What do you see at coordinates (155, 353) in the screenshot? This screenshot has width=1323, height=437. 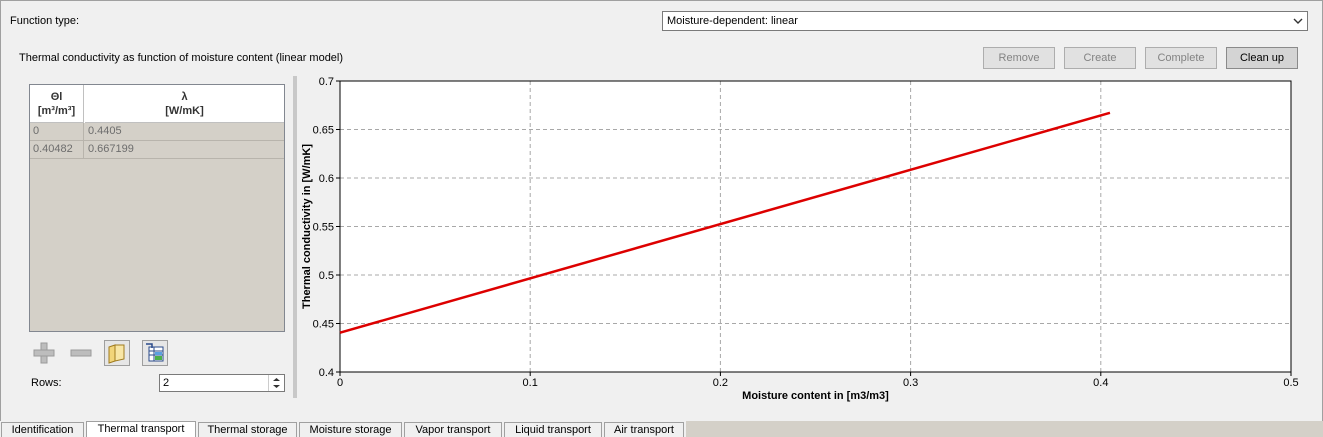 I see `import-table-icon` at bounding box center [155, 353].